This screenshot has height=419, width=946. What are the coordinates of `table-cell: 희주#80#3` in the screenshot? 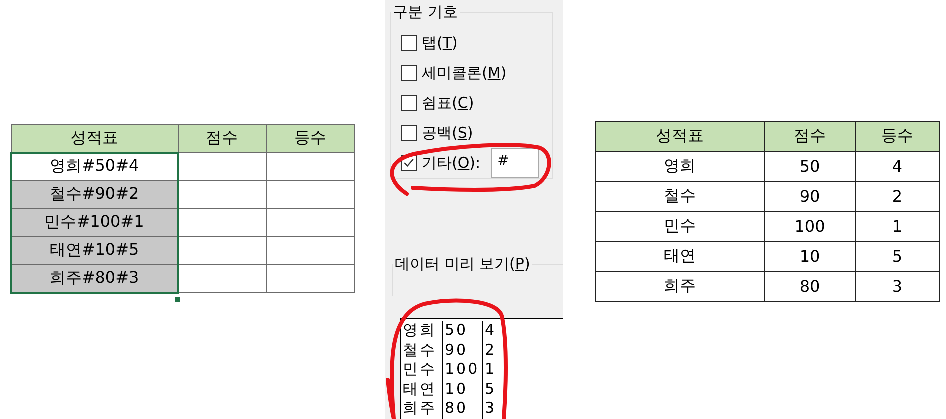 It's located at (94, 278).